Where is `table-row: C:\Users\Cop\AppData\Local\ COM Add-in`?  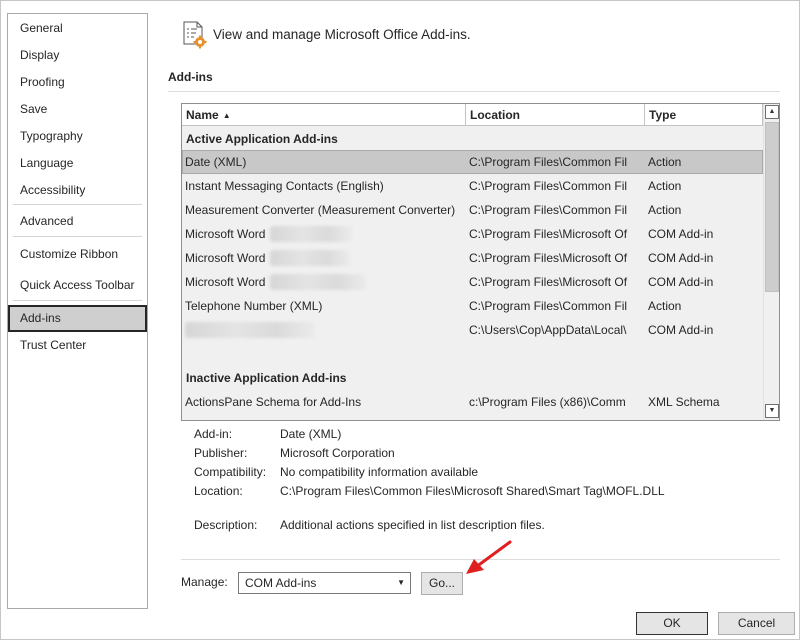 table-row: C:\Users\Cop\AppData\Local\ COM Add-in is located at coordinates (472, 330).